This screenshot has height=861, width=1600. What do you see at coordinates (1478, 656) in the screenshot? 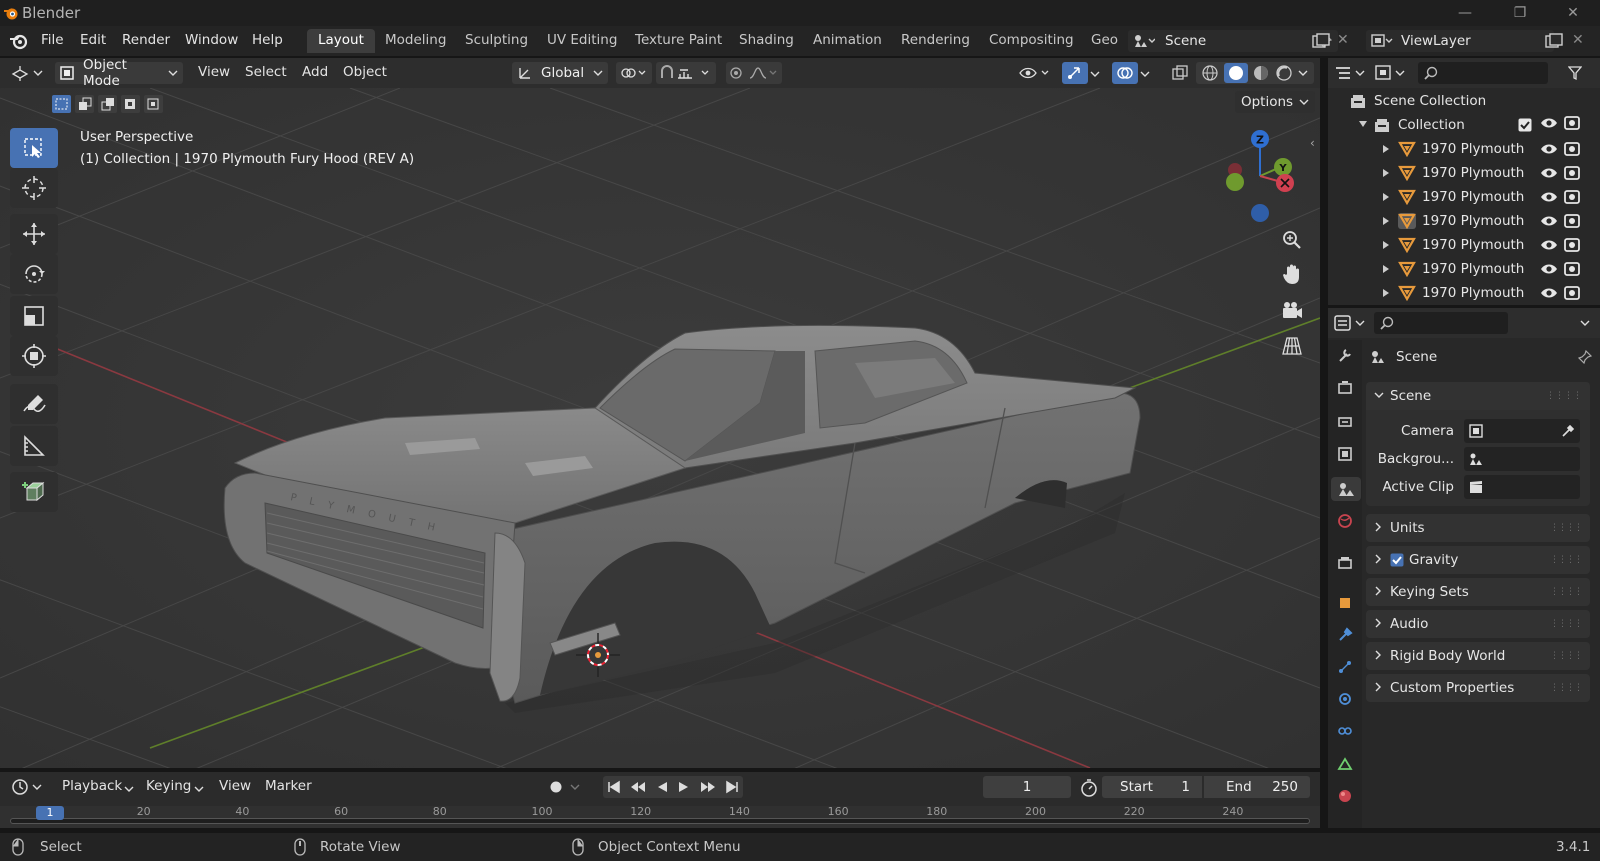
I see `panel-rigid-body-world: Rigid Body World ⋮⋮⋮⋮` at bounding box center [1478, 656].